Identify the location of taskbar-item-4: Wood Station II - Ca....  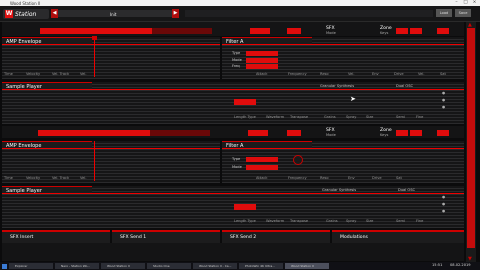
(215, 266).